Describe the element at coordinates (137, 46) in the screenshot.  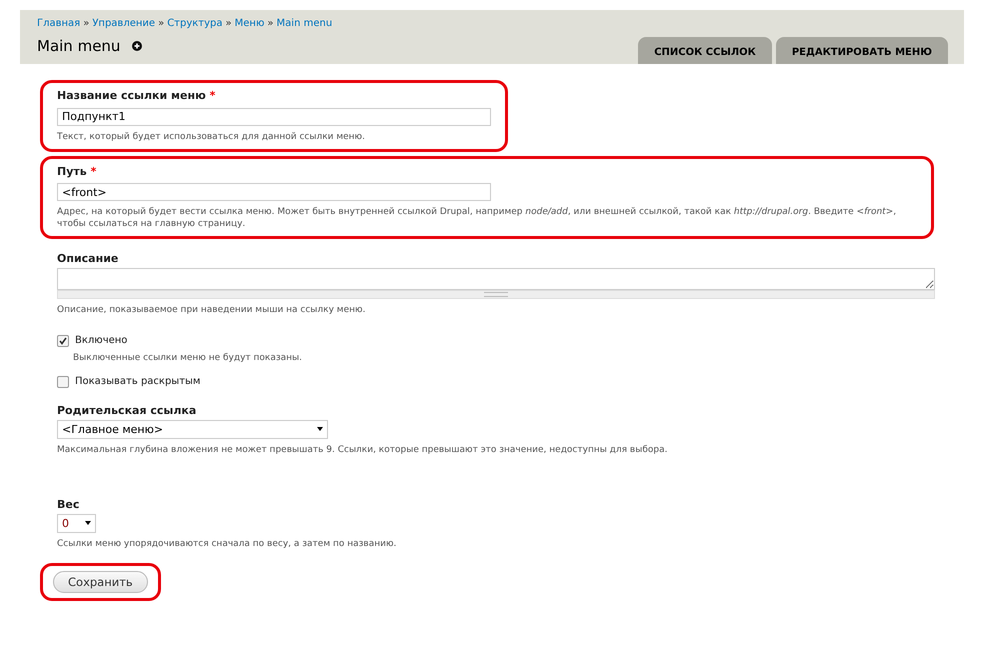
I see `add-icon` at that location.